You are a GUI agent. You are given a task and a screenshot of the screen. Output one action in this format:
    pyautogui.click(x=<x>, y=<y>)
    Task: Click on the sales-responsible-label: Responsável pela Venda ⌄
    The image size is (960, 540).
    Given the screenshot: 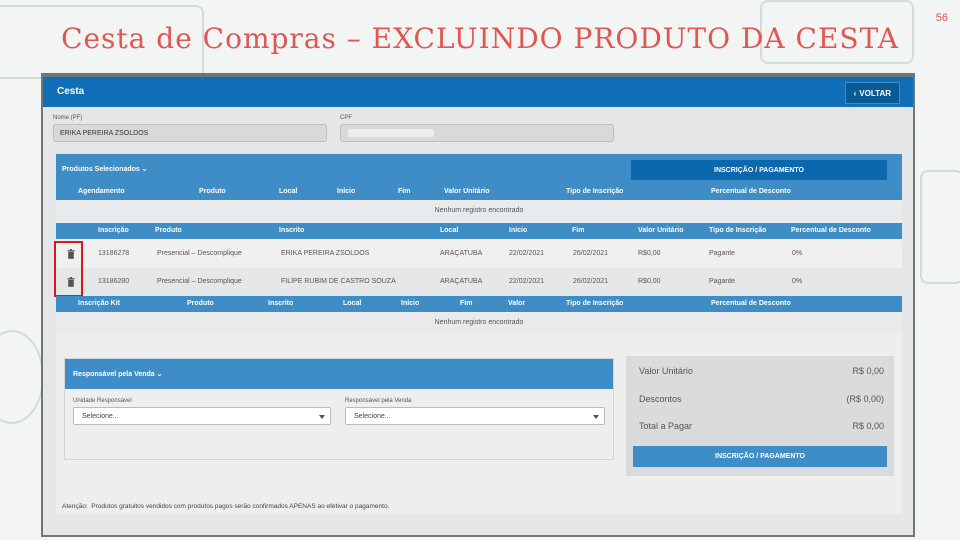 What is the action you would take?
    pyautogui.click(x=118, y=374)
    